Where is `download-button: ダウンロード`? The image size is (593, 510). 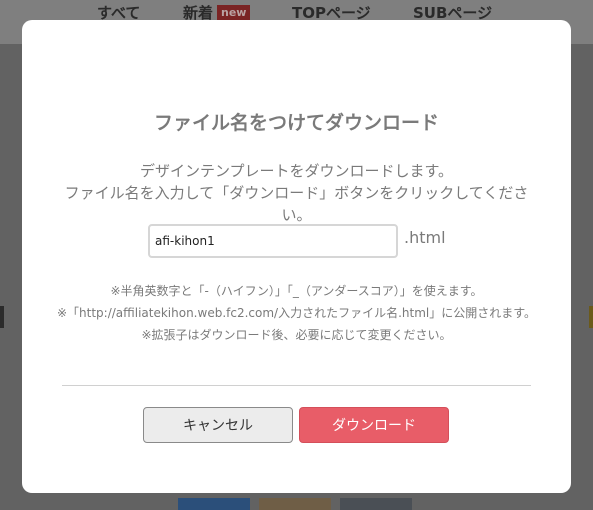
download-button: ダウンロード is located at coordinates (374, 425).